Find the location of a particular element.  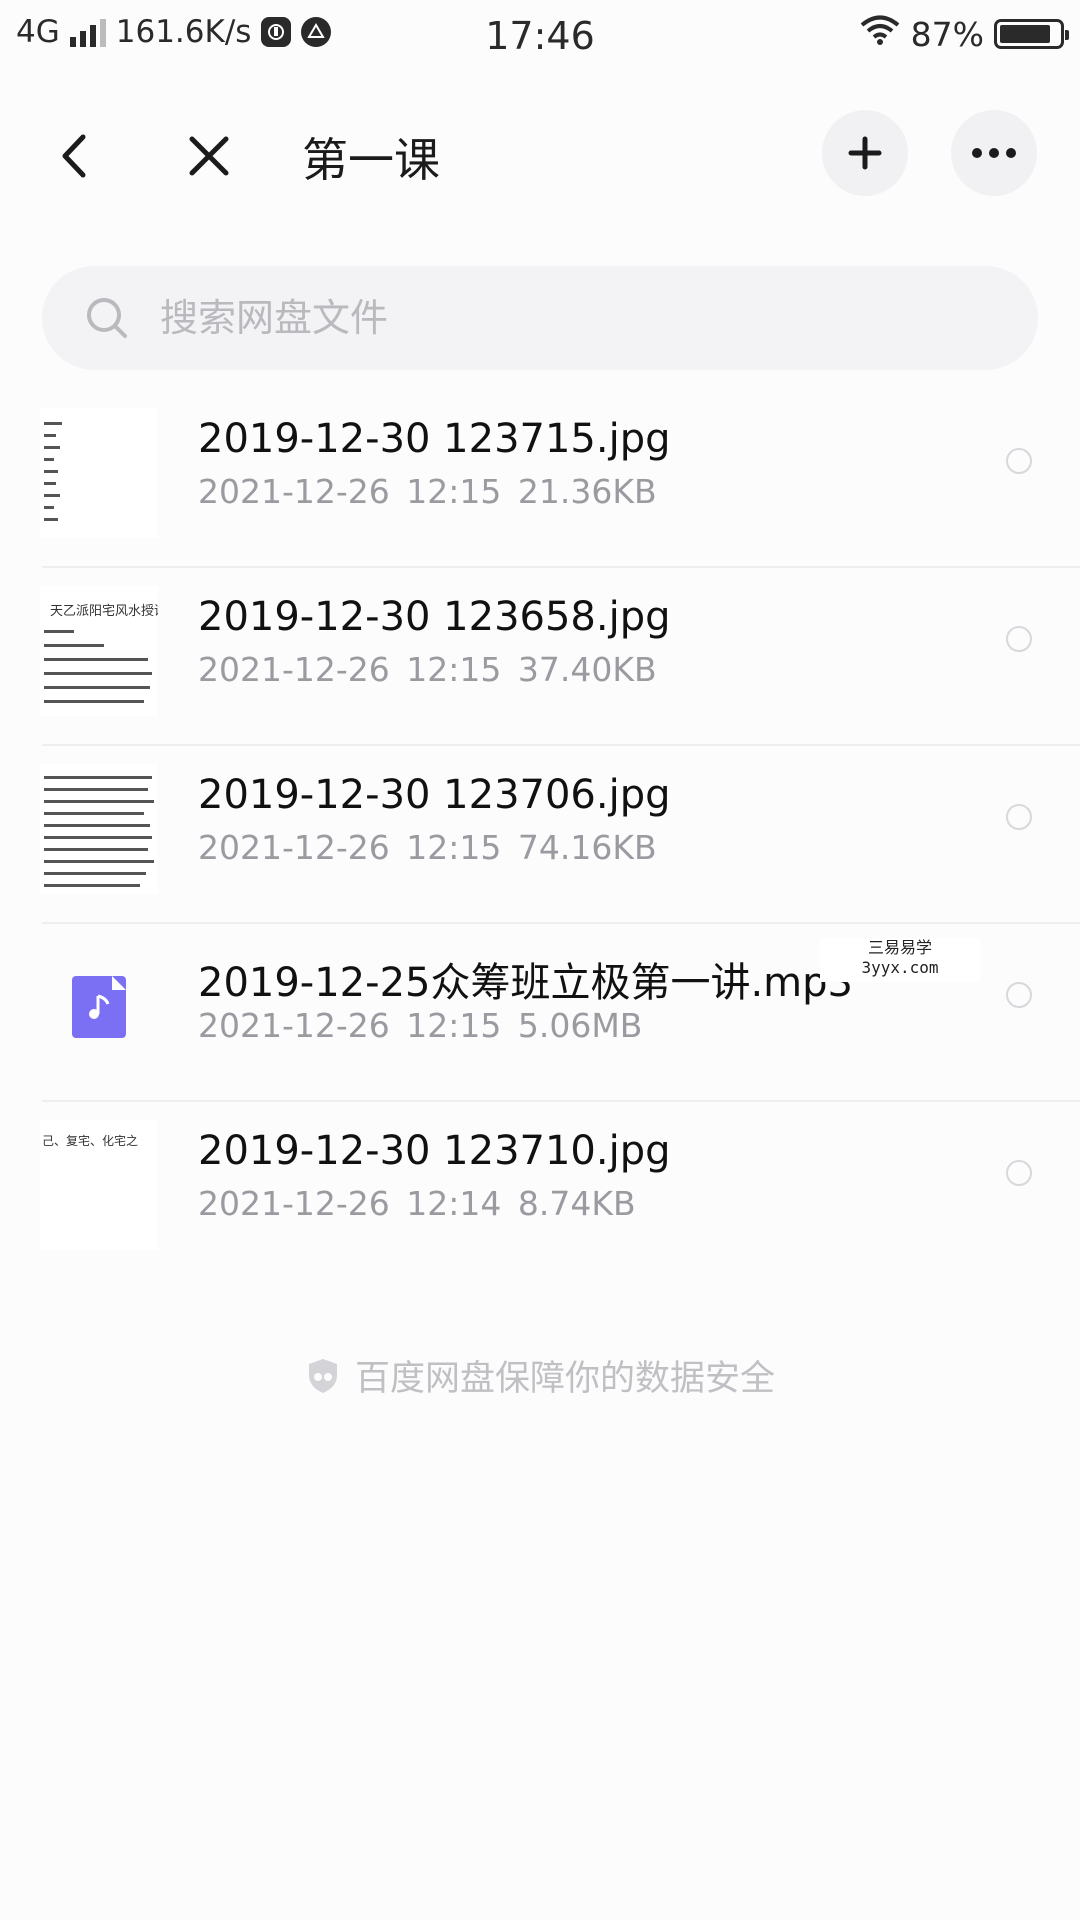

file-meta: 2021-12-26 12:15 5.06MB is located at coordinates (420, 1025).